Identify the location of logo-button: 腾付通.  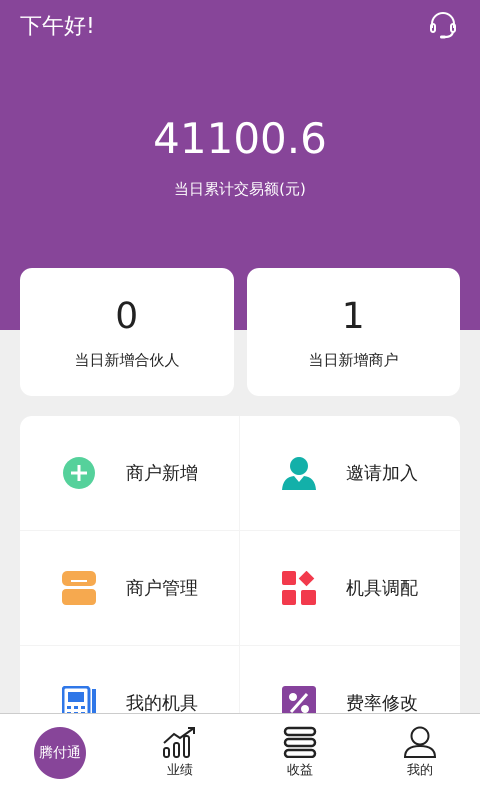
(60, 753).